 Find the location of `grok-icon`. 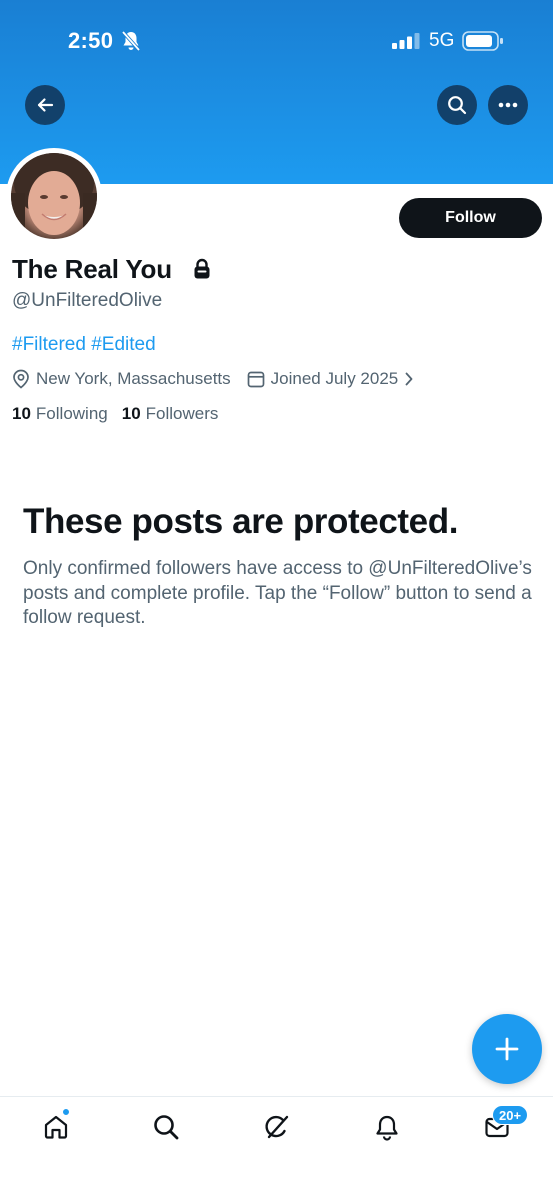

grok-icon is located at coordinates (277, 1127).